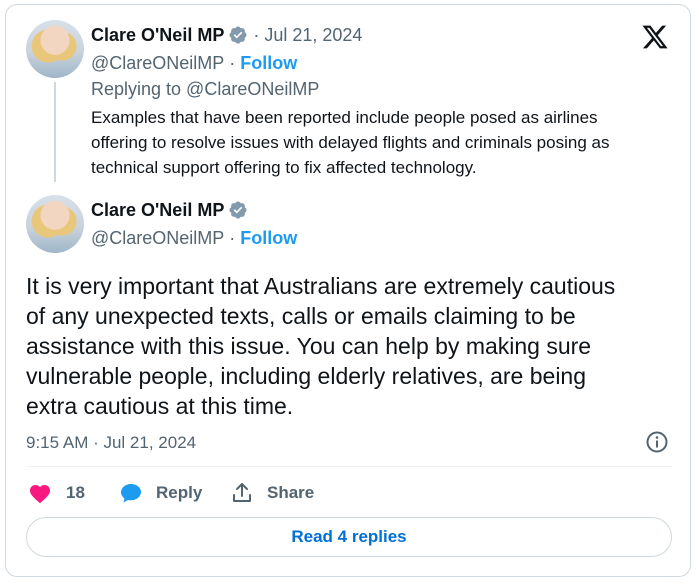 The width and height of the screenshot is (699, 585). I want to click on divider, so click(349, 466).